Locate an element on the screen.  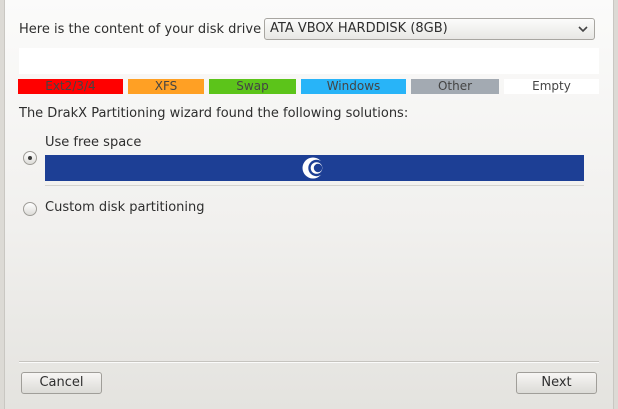
cancel-button: Cancel is located at coordinates (61, 383).